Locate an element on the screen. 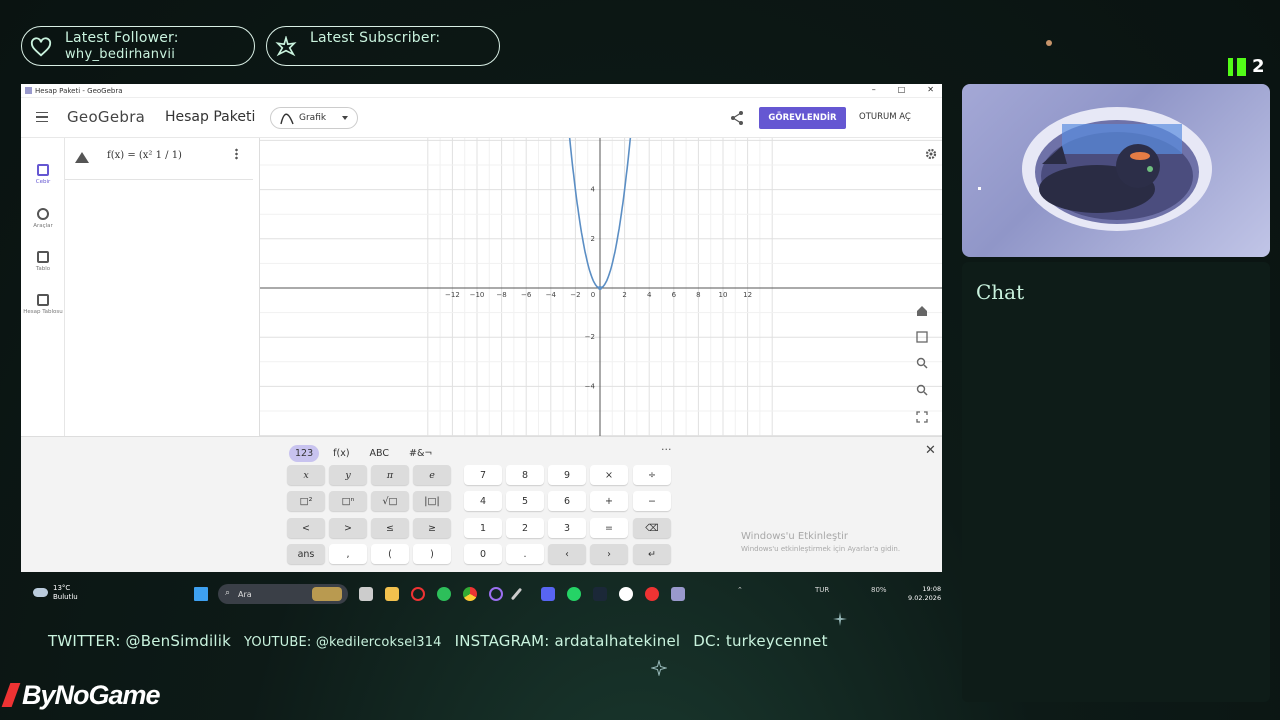 The height and width of the screenshot is (720, 1280). graph-icon is located at coordinates (287, 119).